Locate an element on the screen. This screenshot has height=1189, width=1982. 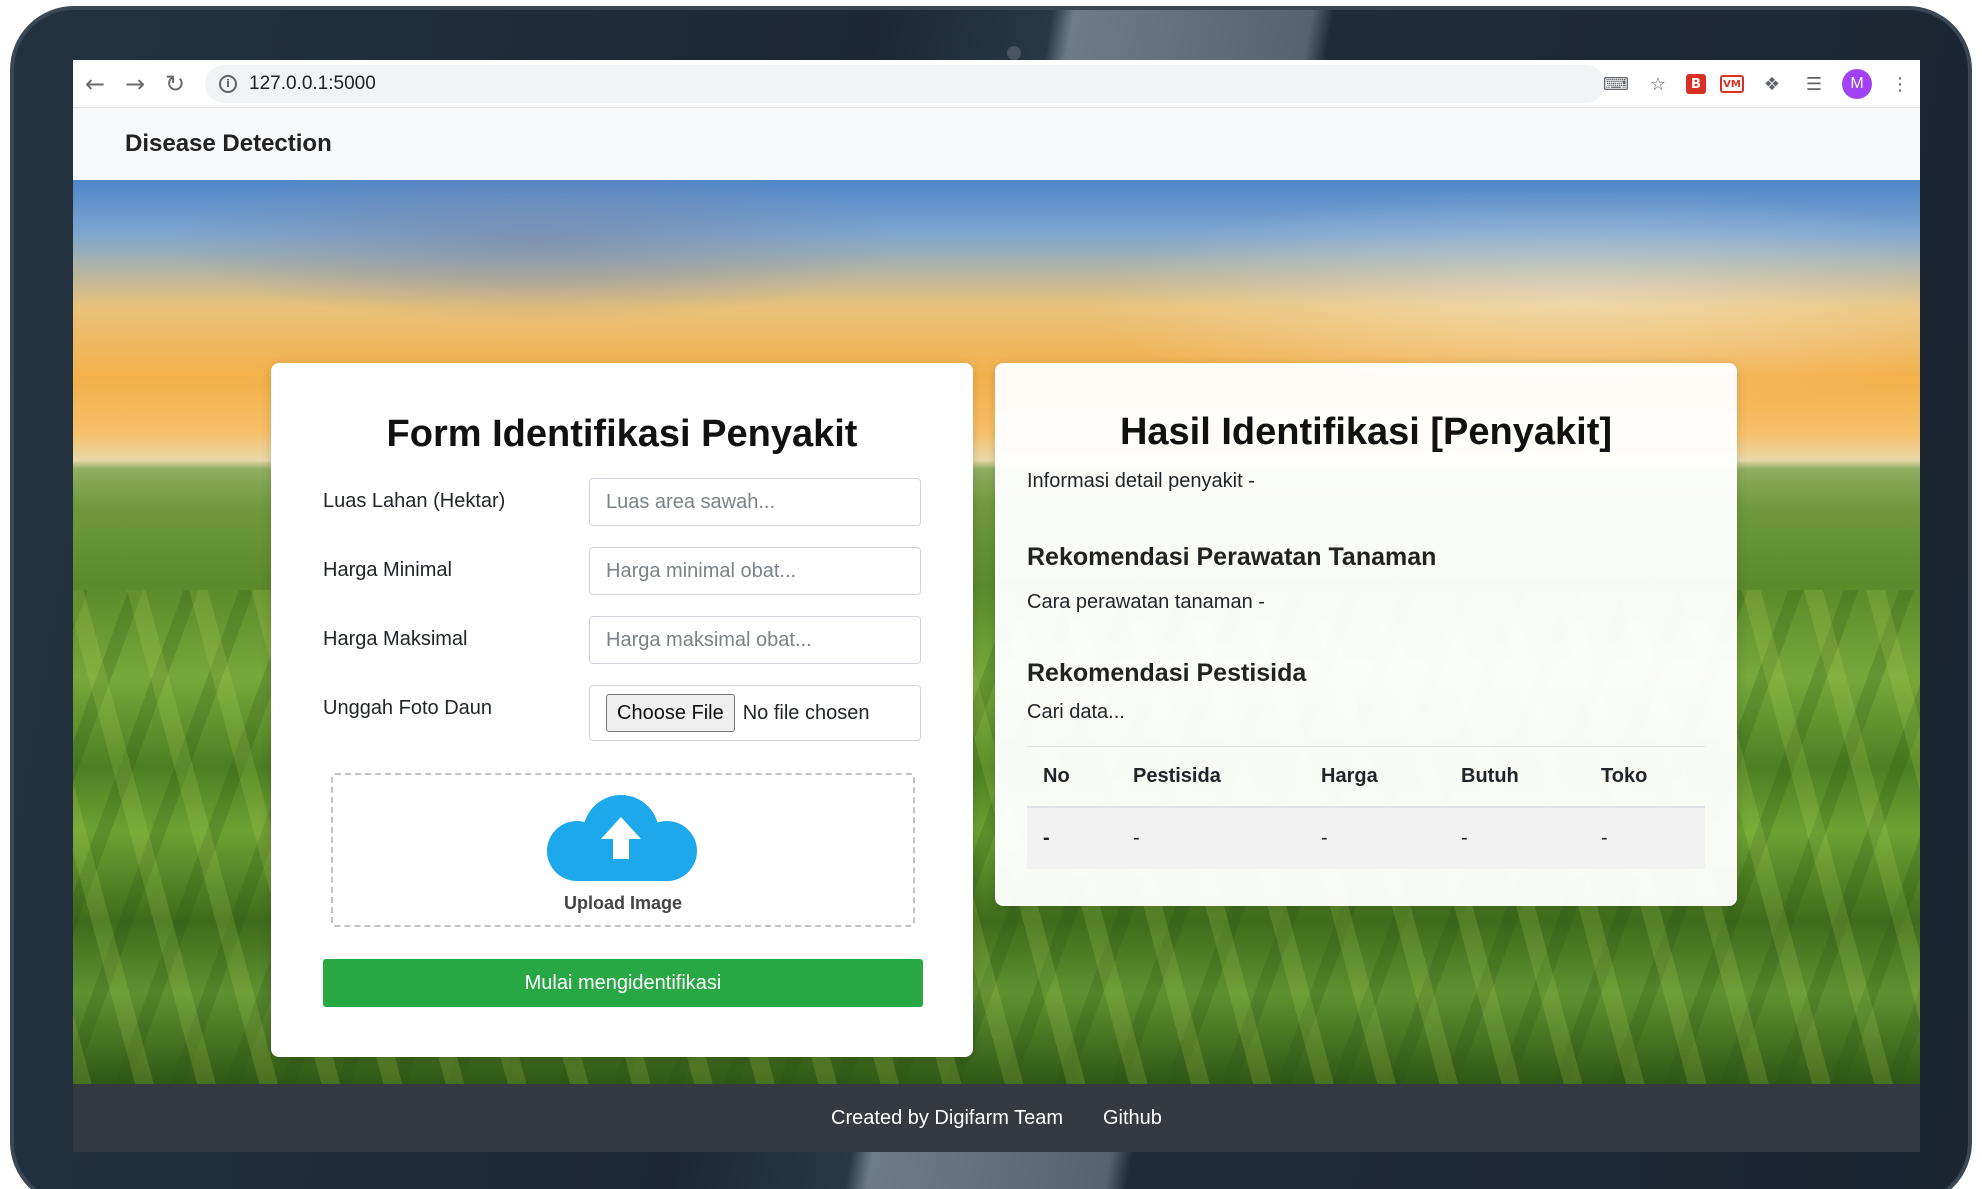
form-title: Form Identifikasi Penyakit is located at coordinates (622, 434).